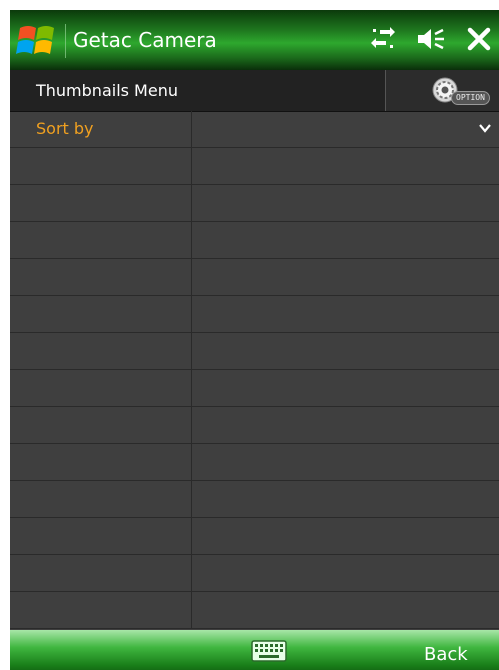 The image size is (499, 670). I want to click on title-bar: Getac Camera, so click(254, 40).